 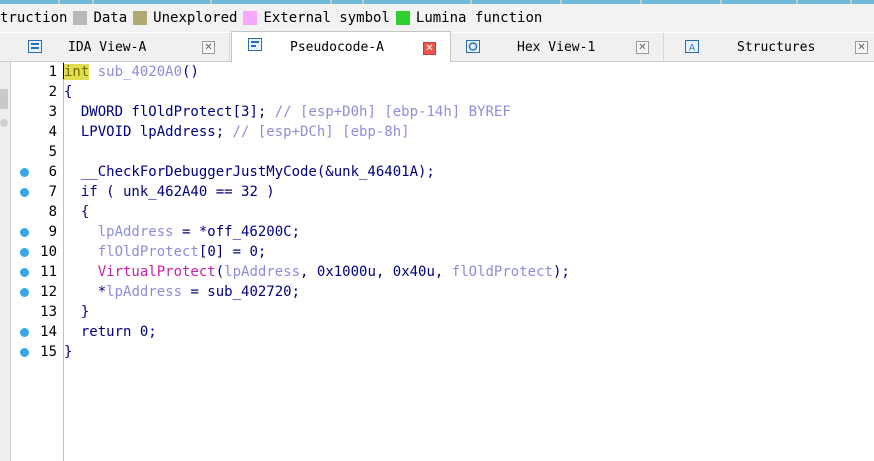 What do you see at coordinates (140, 18) in the screenshot?
I see `legend-swatch-unexplored` at bounding box center [140, 18].